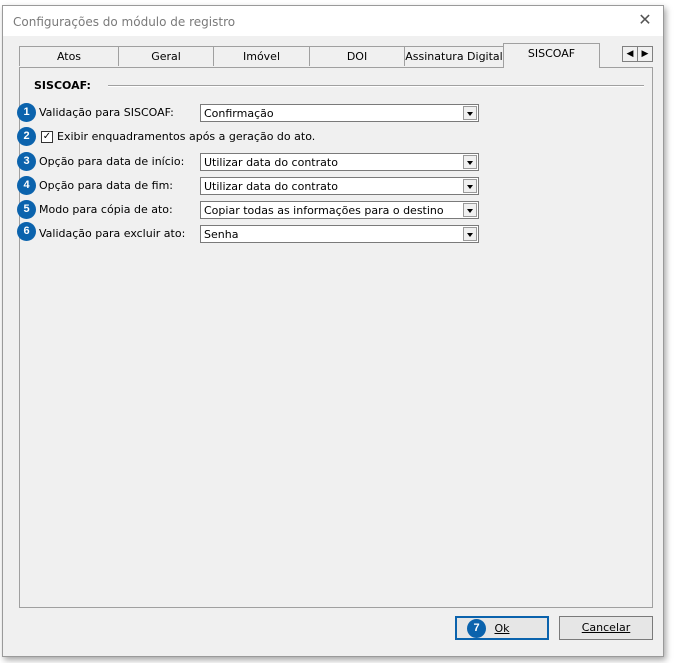 Image resolution: width=674 pixels, height=663 pixels. I want to click on tab-imovel: Imóvel, so click(261, 56).